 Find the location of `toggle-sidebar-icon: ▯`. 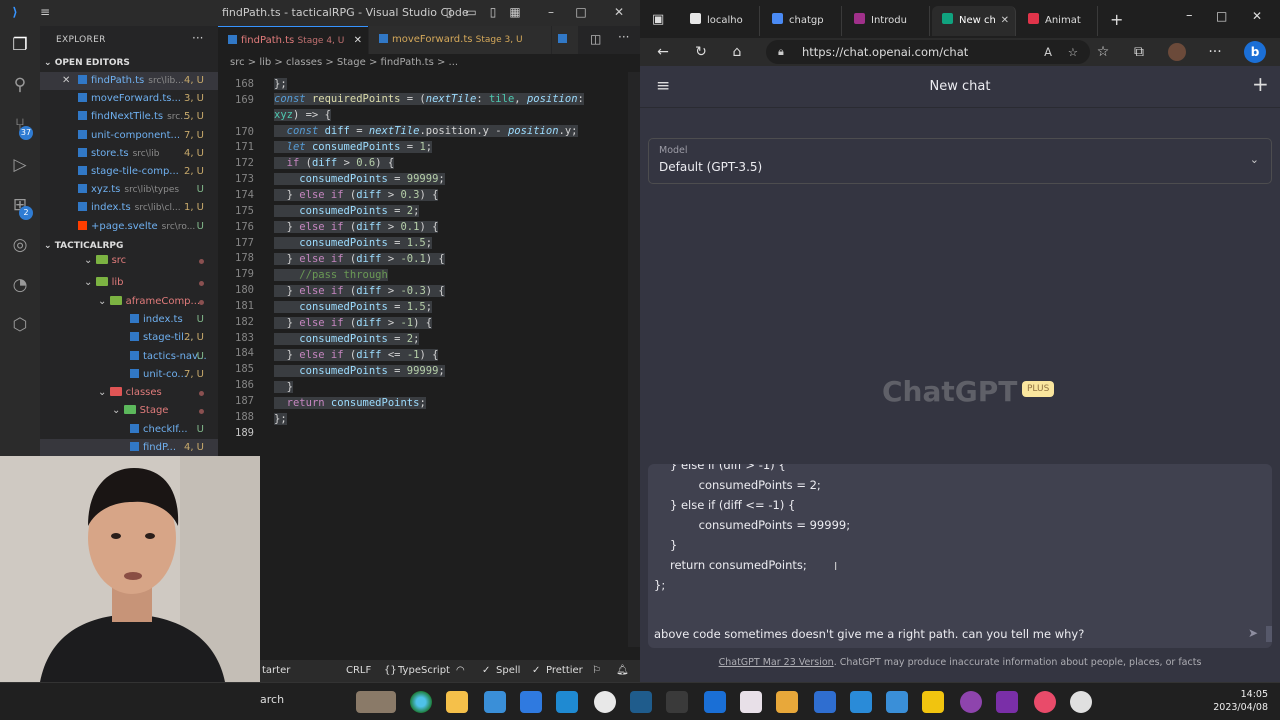

toggle-sidebar-icon: ▯ is located at coordinates (449, 12).